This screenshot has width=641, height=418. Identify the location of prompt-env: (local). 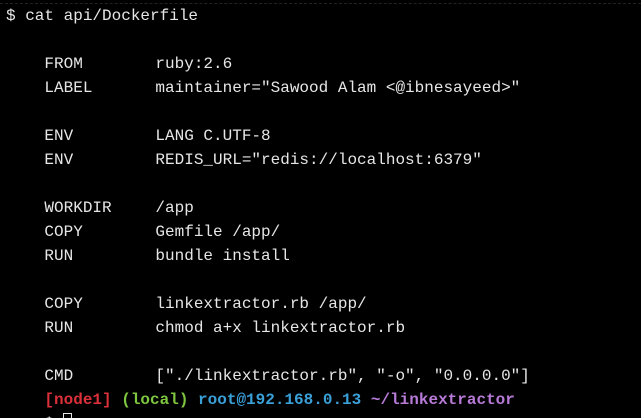
(155, 400).